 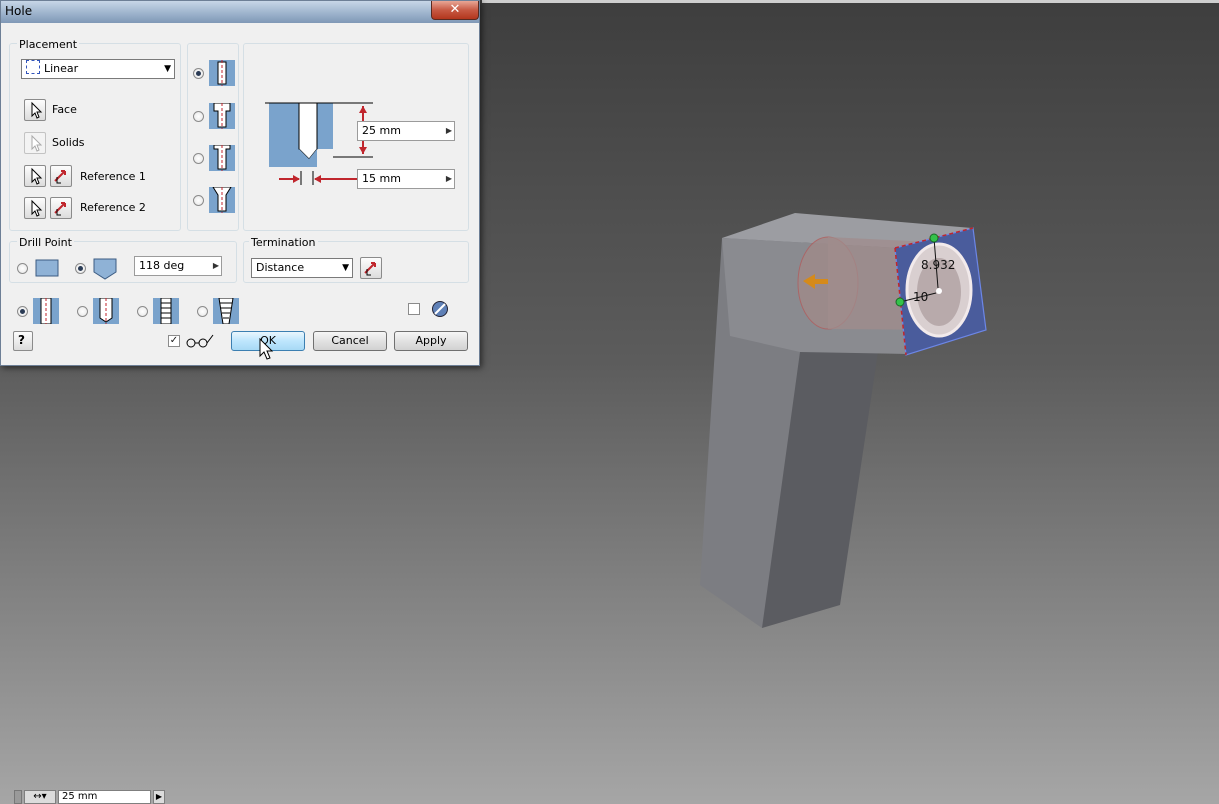 What do you see at coordinates (920, 297) in the screenshot?
I see `dimension-label: 10` at bounding box center [920, 297].